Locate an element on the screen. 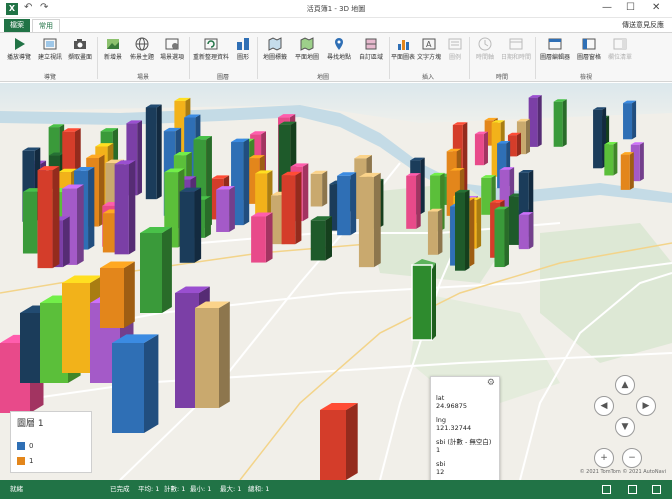 This screenshot has height=499, width=672. flat-map-button: 平面地圖 is located at coordinates (307, 48).